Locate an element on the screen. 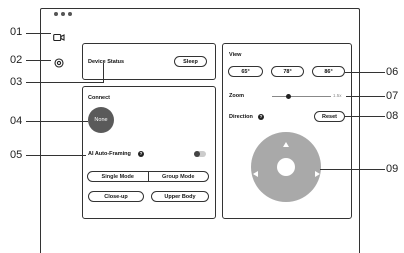 Image resolution: width=404 pixels, height=253 pixels. zoom-slider-thumb is located at coordinates (289, 96).